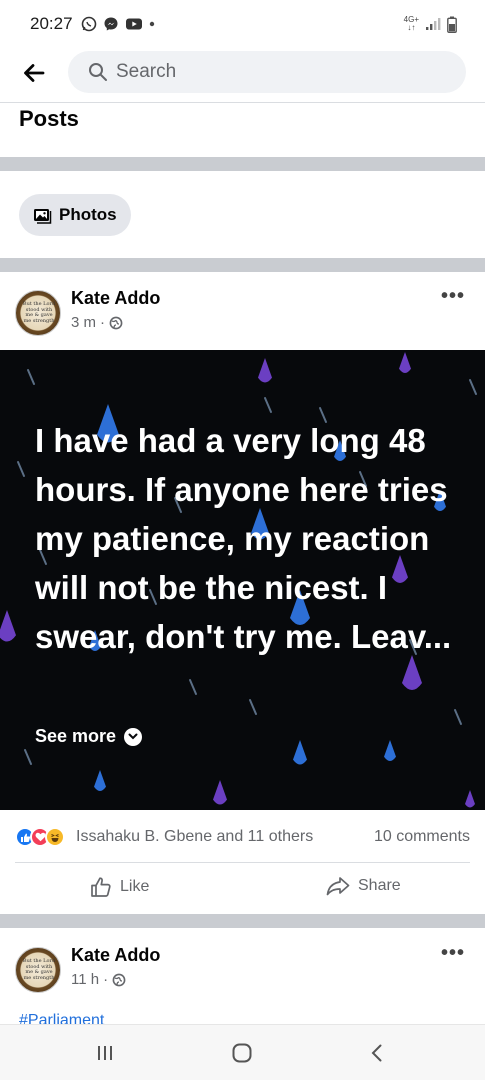 The image size is (485, 1080). I want to click on back-nav-button, so click(377, 1053).